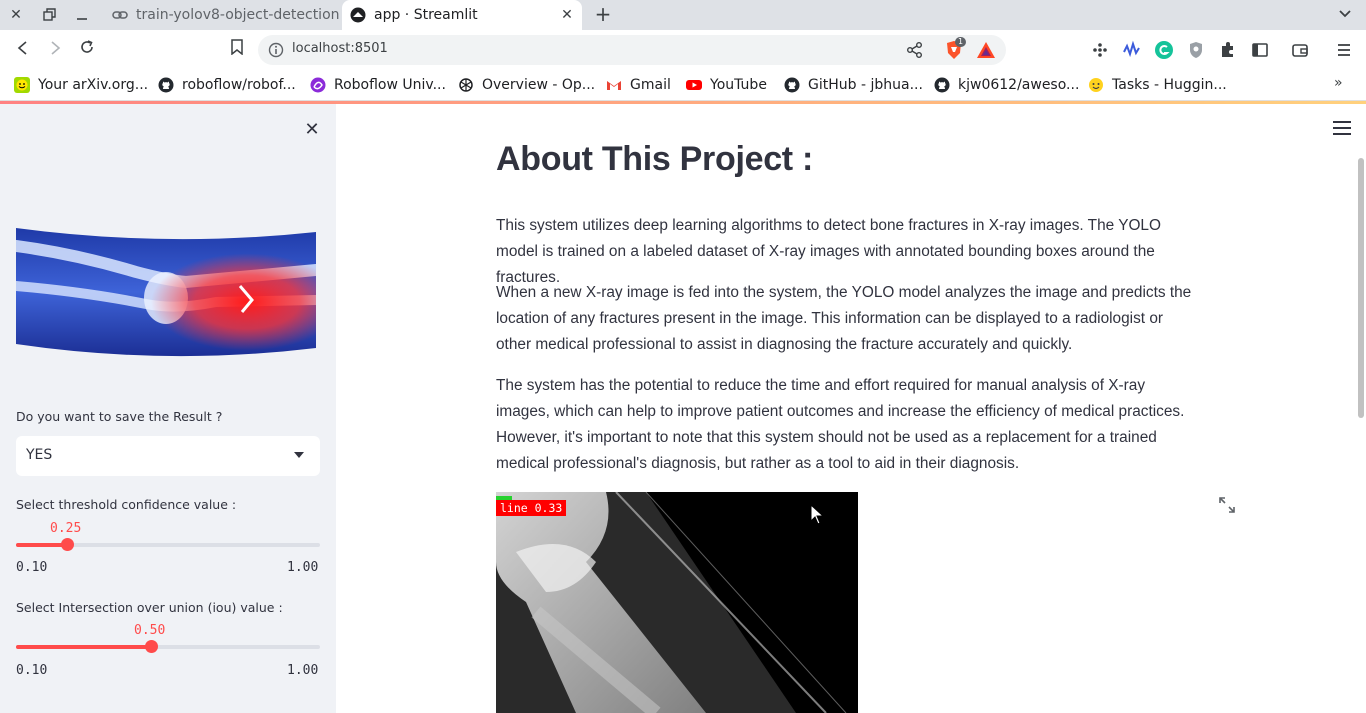  I want to click on hugging-face-icon, so click(1096, 85).